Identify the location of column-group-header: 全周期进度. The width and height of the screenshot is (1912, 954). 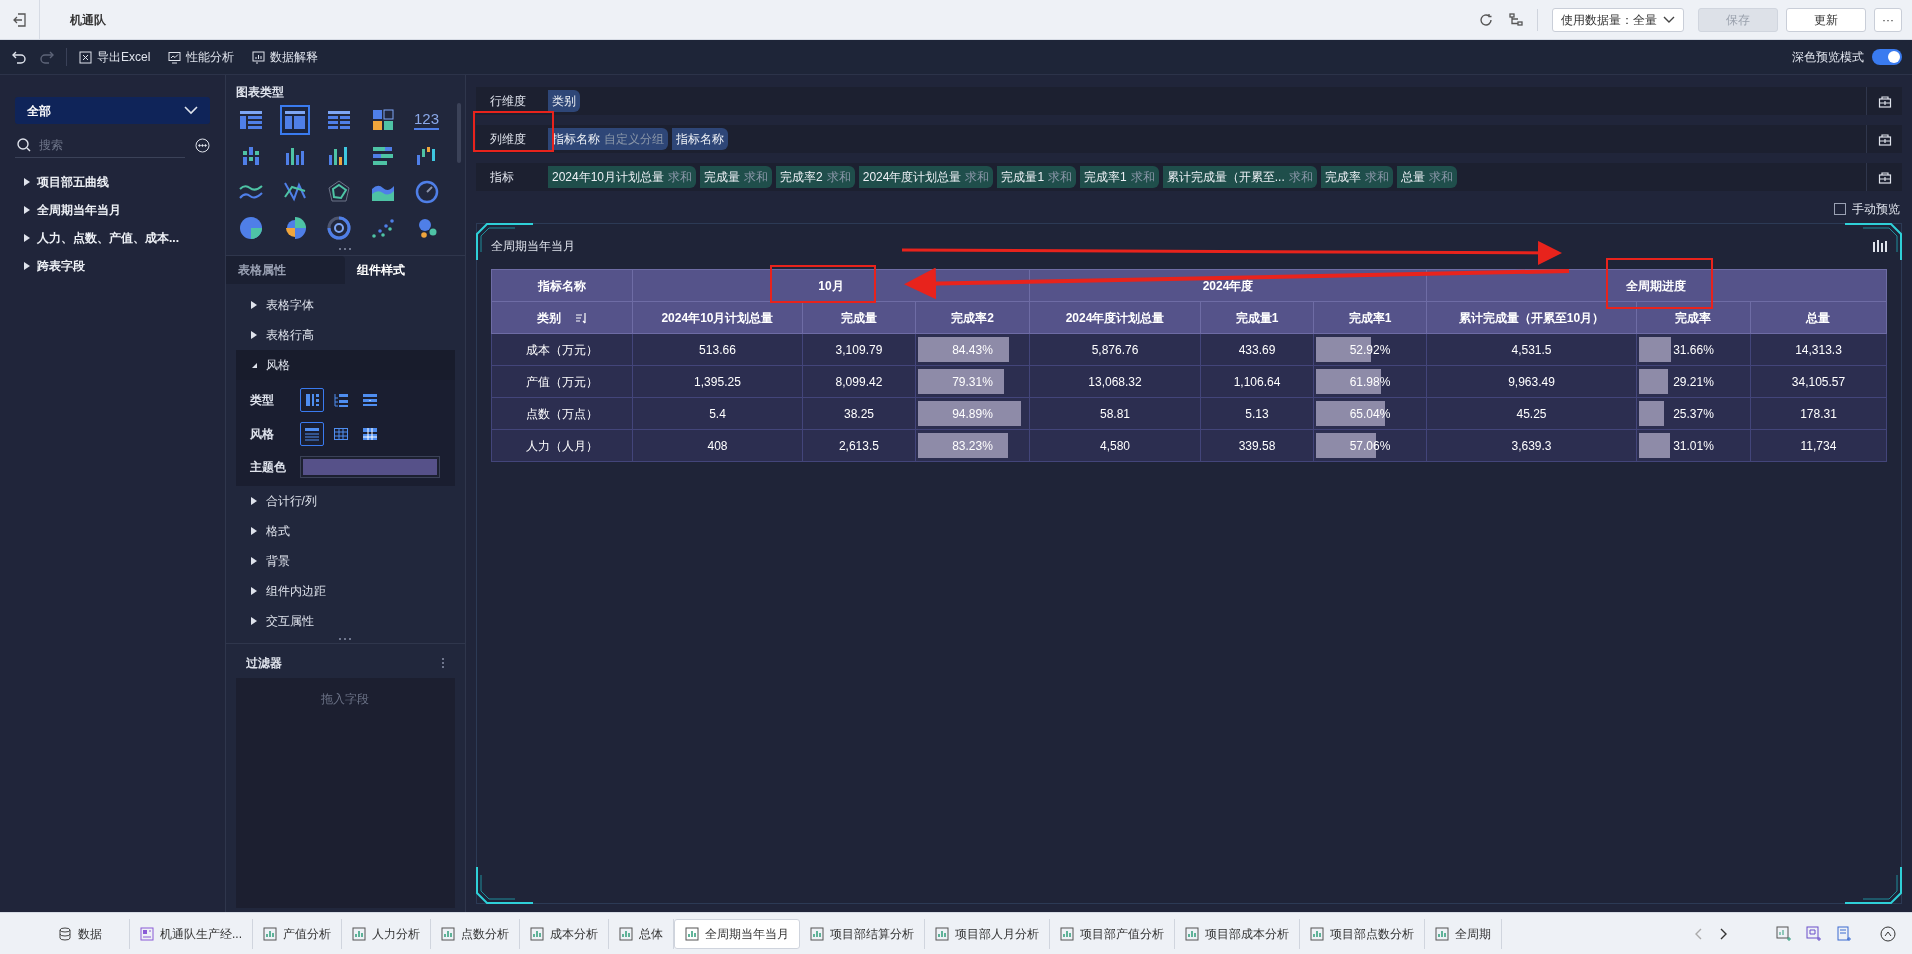
(1656, 285).